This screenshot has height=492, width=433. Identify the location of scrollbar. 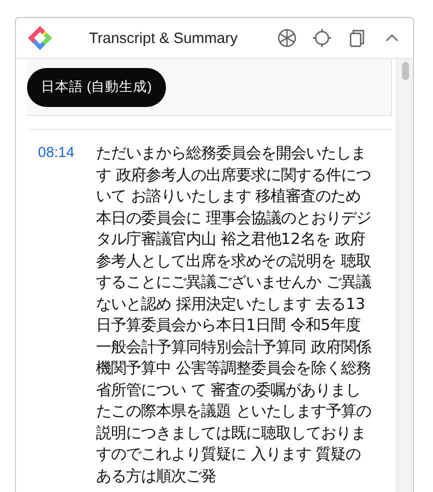
(404, 275).